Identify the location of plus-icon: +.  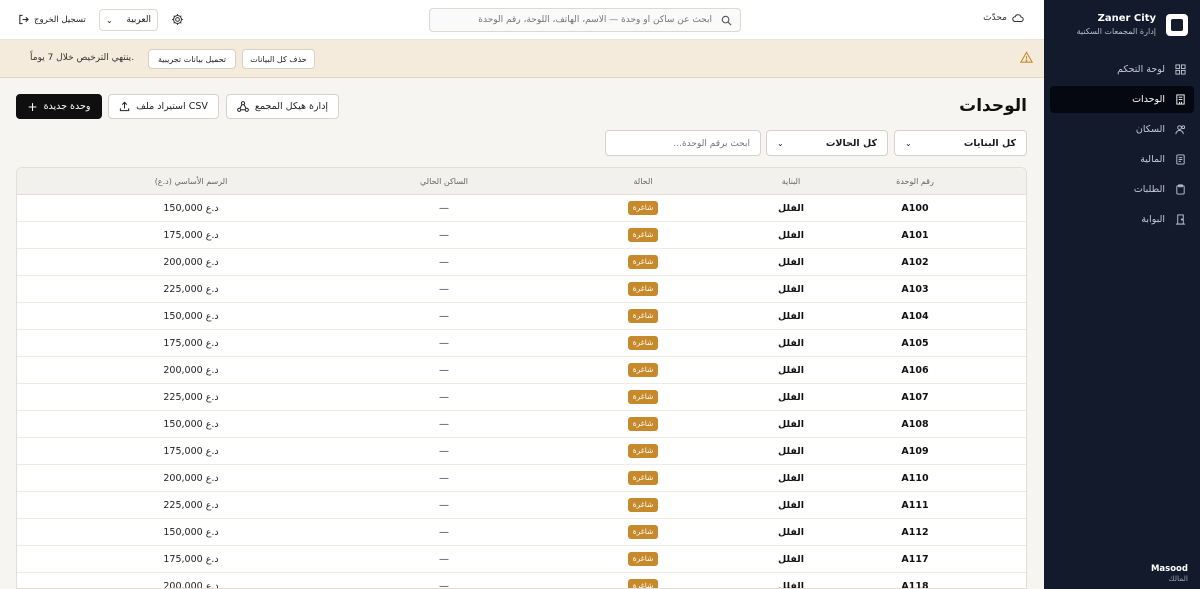
(32, 106).